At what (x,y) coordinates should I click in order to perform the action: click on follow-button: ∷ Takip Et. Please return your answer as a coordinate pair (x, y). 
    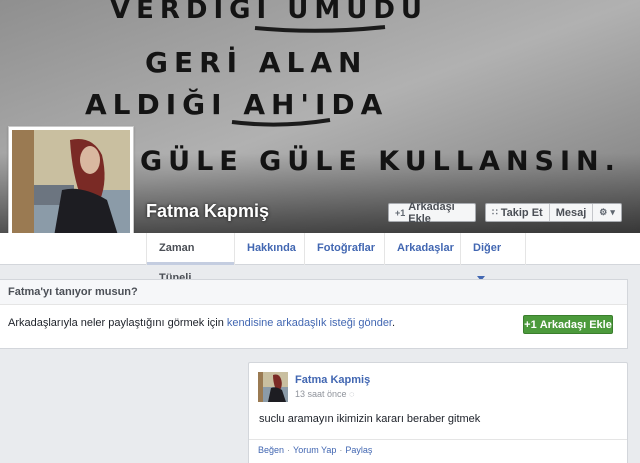
    Looking at the image, I should click on (518, 212).